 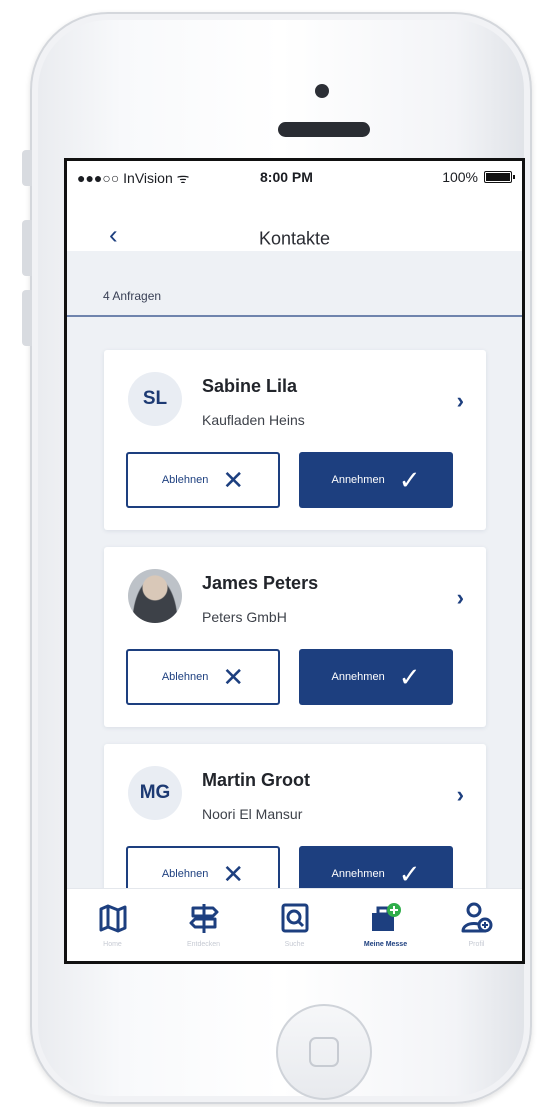 I want to click on tab-home: Home, so click(x=112, y=925).